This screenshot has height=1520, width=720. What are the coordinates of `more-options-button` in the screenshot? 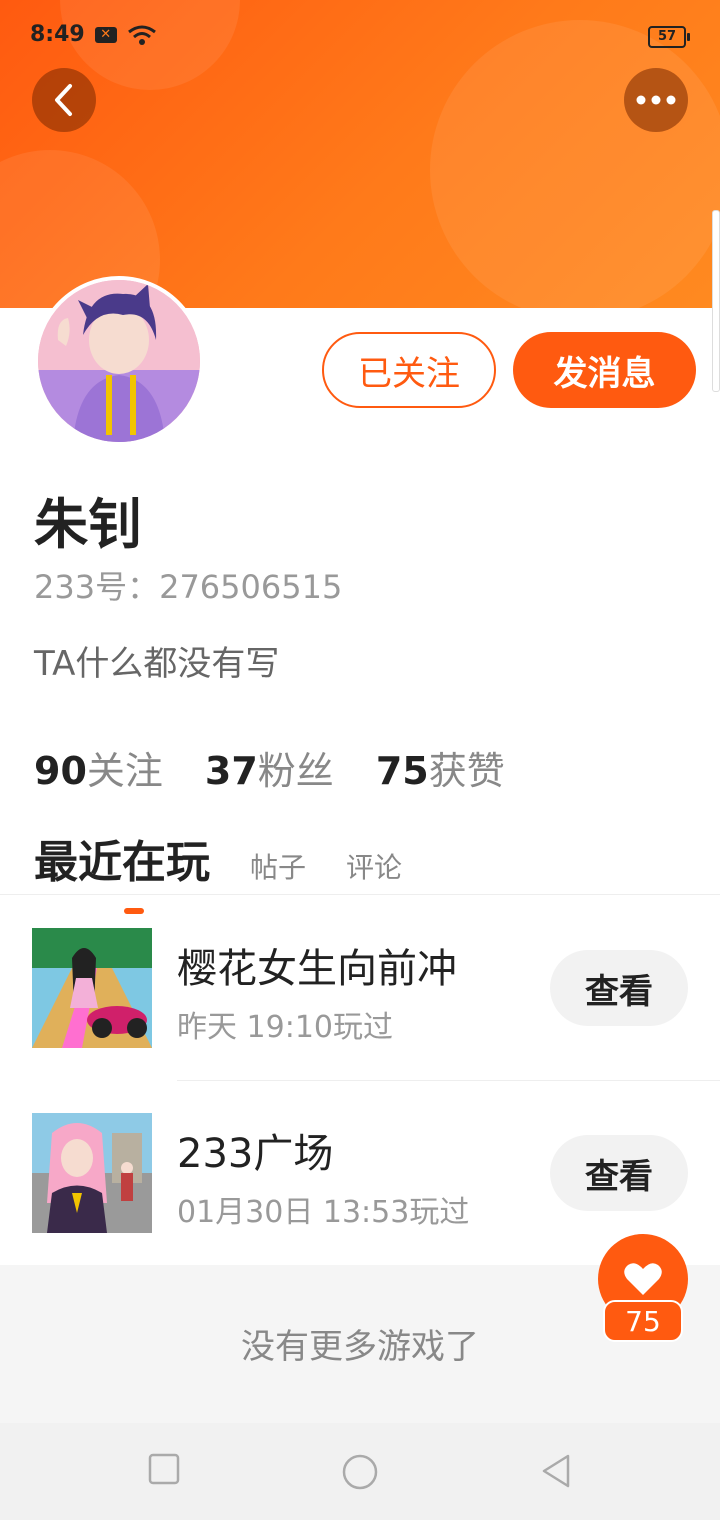 It's located at (656, 100).